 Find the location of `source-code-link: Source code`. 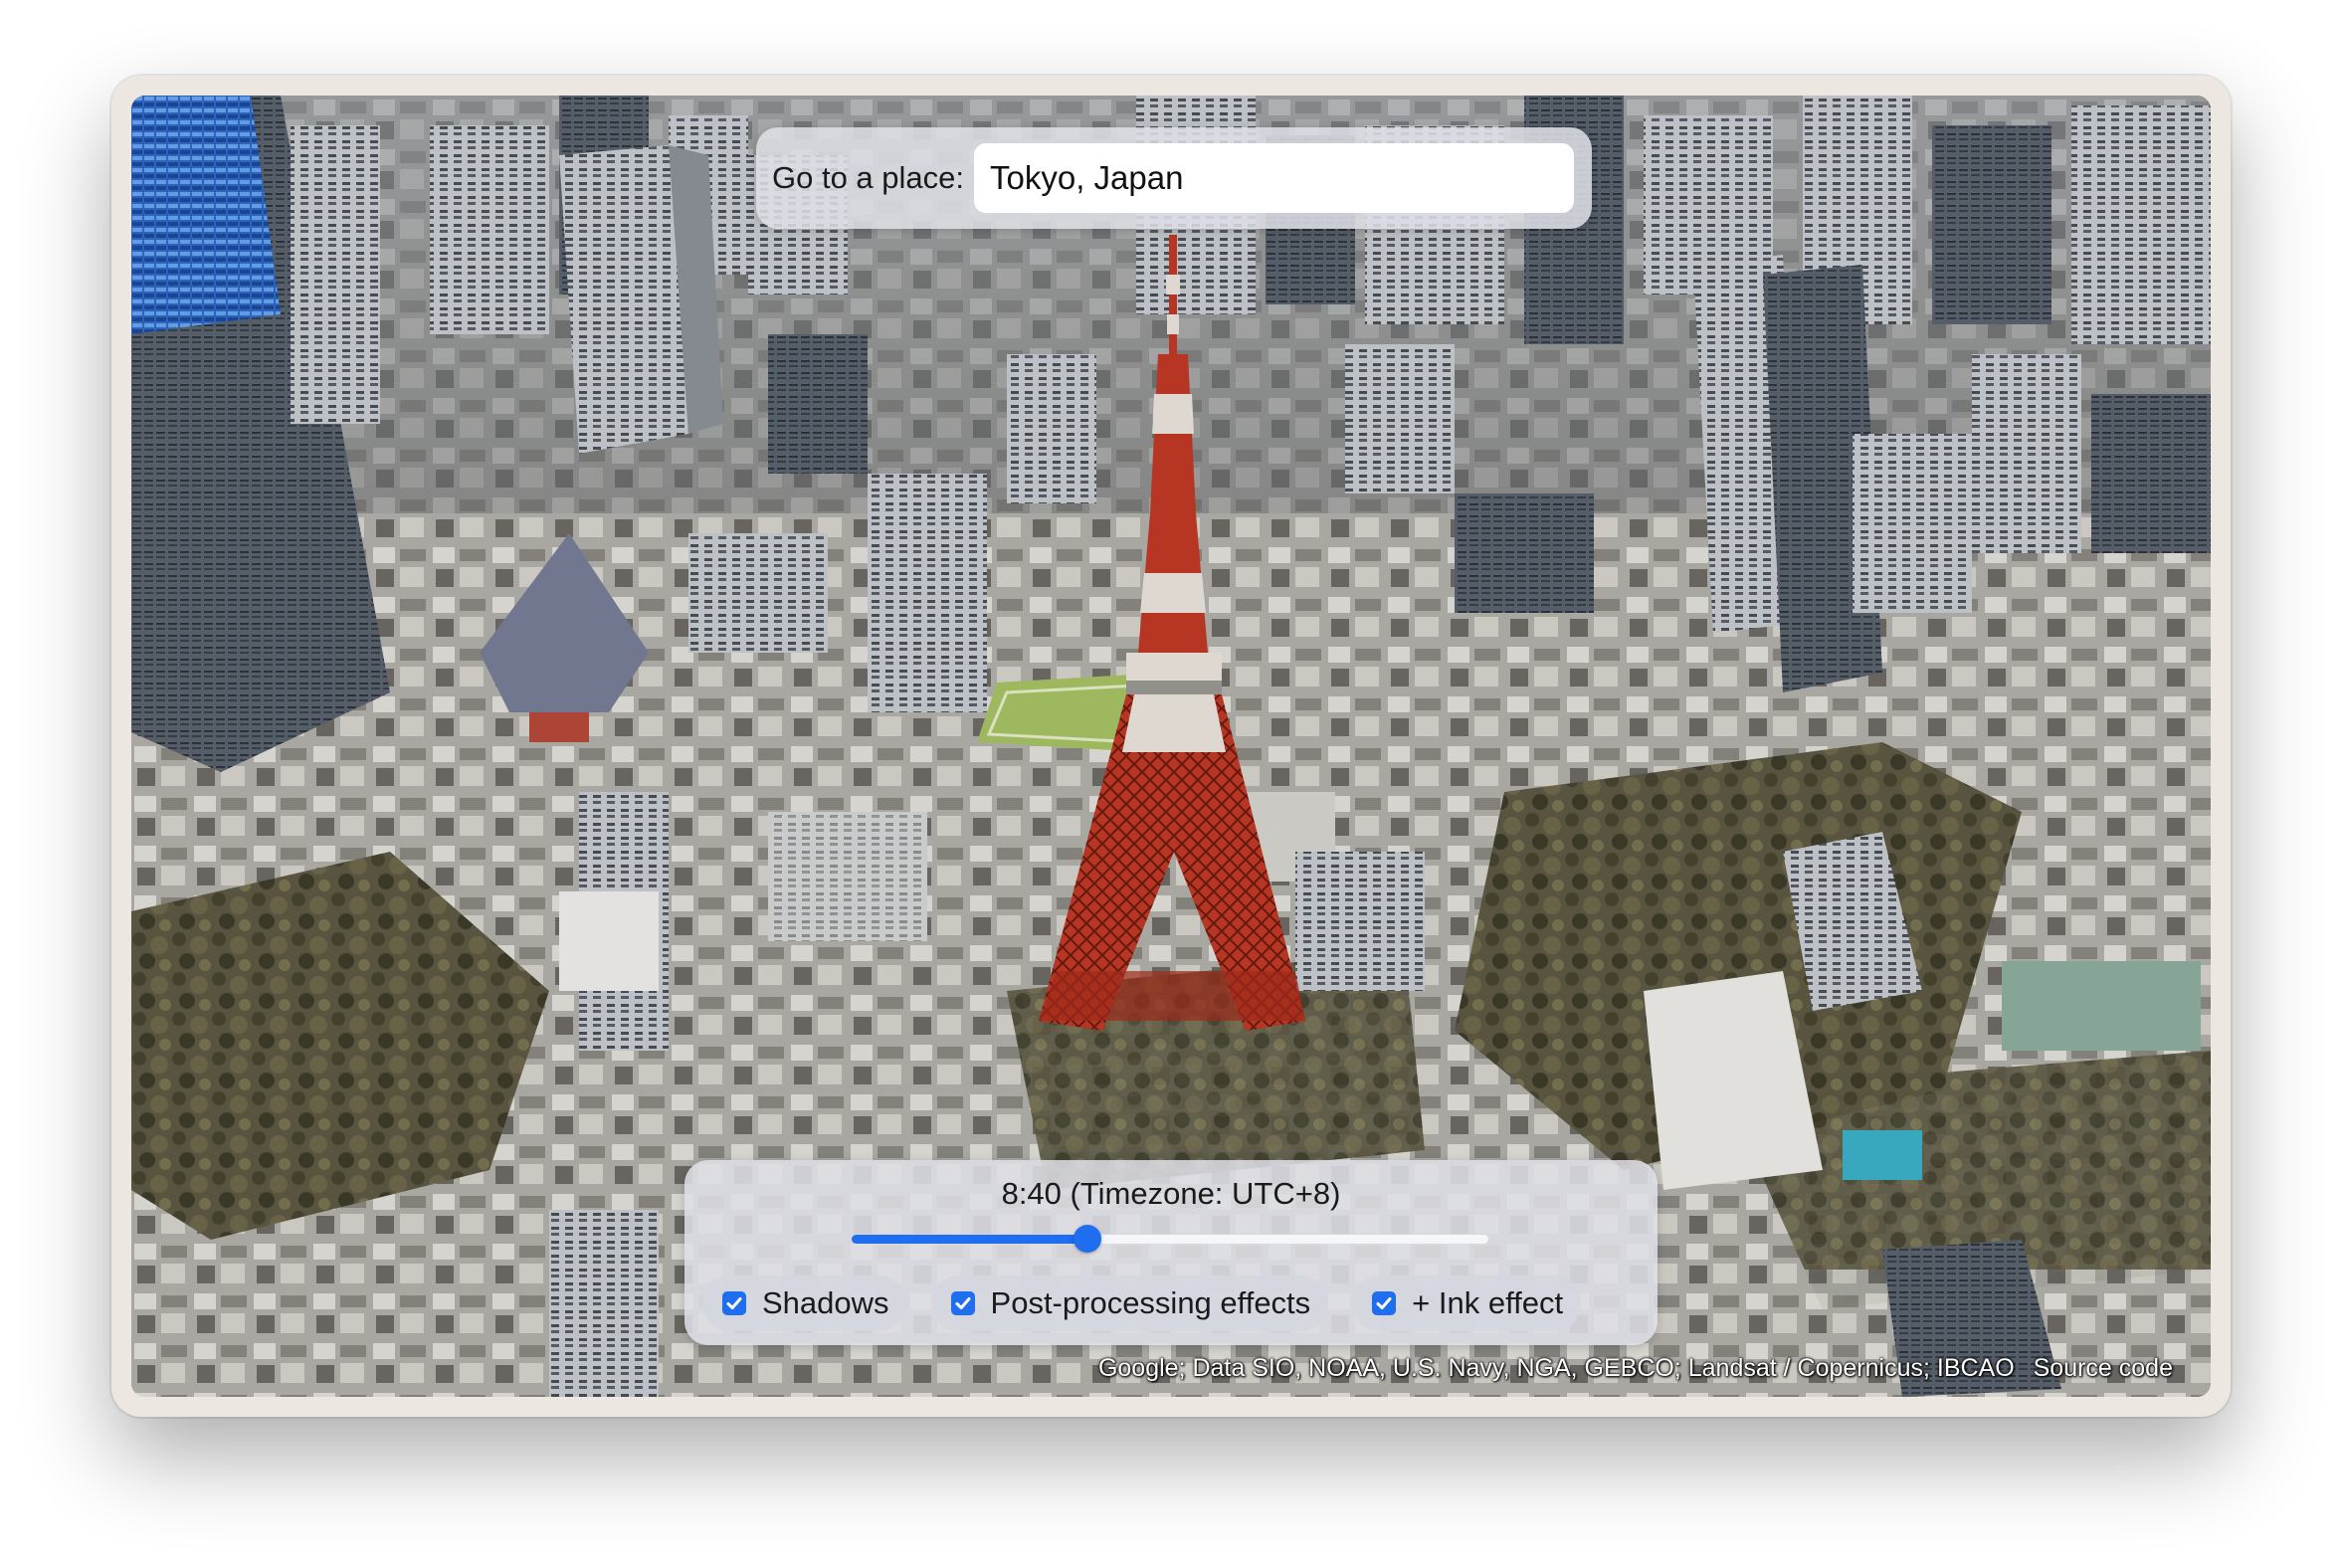

source-code-link: Source code is located at coordinates (2103, 1368).